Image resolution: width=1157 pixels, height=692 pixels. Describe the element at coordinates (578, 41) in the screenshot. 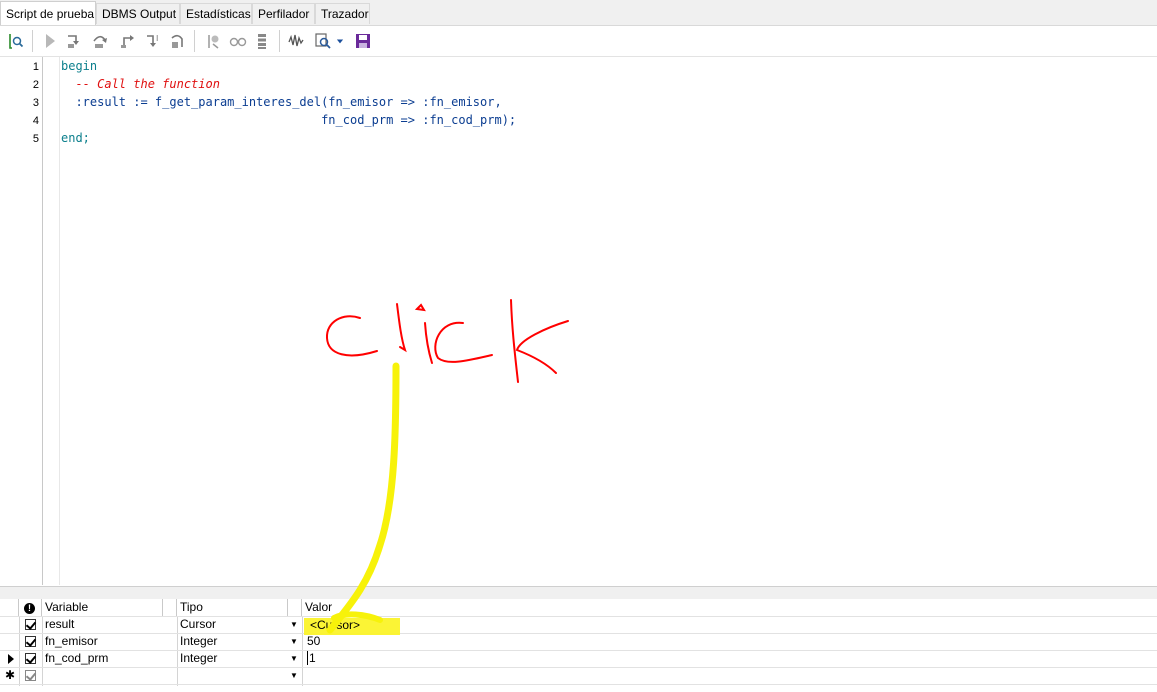

I see `debug-toolbar: I` at that location.